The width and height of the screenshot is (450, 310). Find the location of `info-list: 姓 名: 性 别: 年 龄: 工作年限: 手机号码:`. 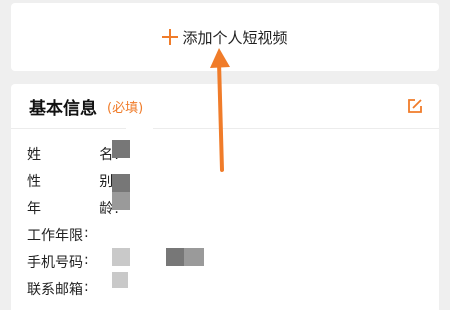

info-list: 姓 名: 性 别: 年 龄: 工作年限: 手机号码: is located at coordinates (74, 221).